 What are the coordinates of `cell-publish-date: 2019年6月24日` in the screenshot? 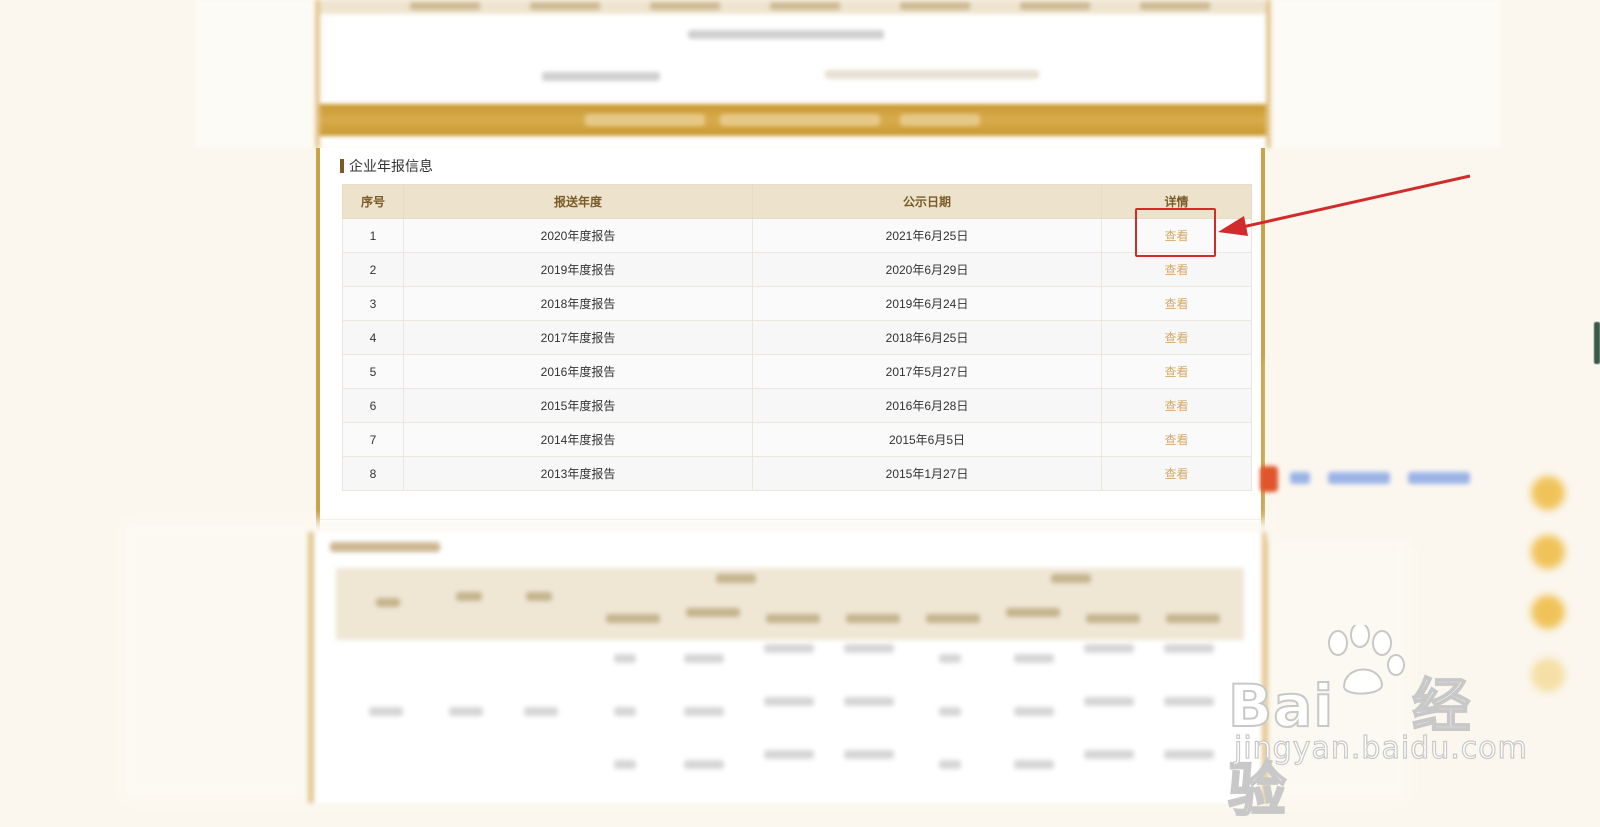 It's located at (927, 303).